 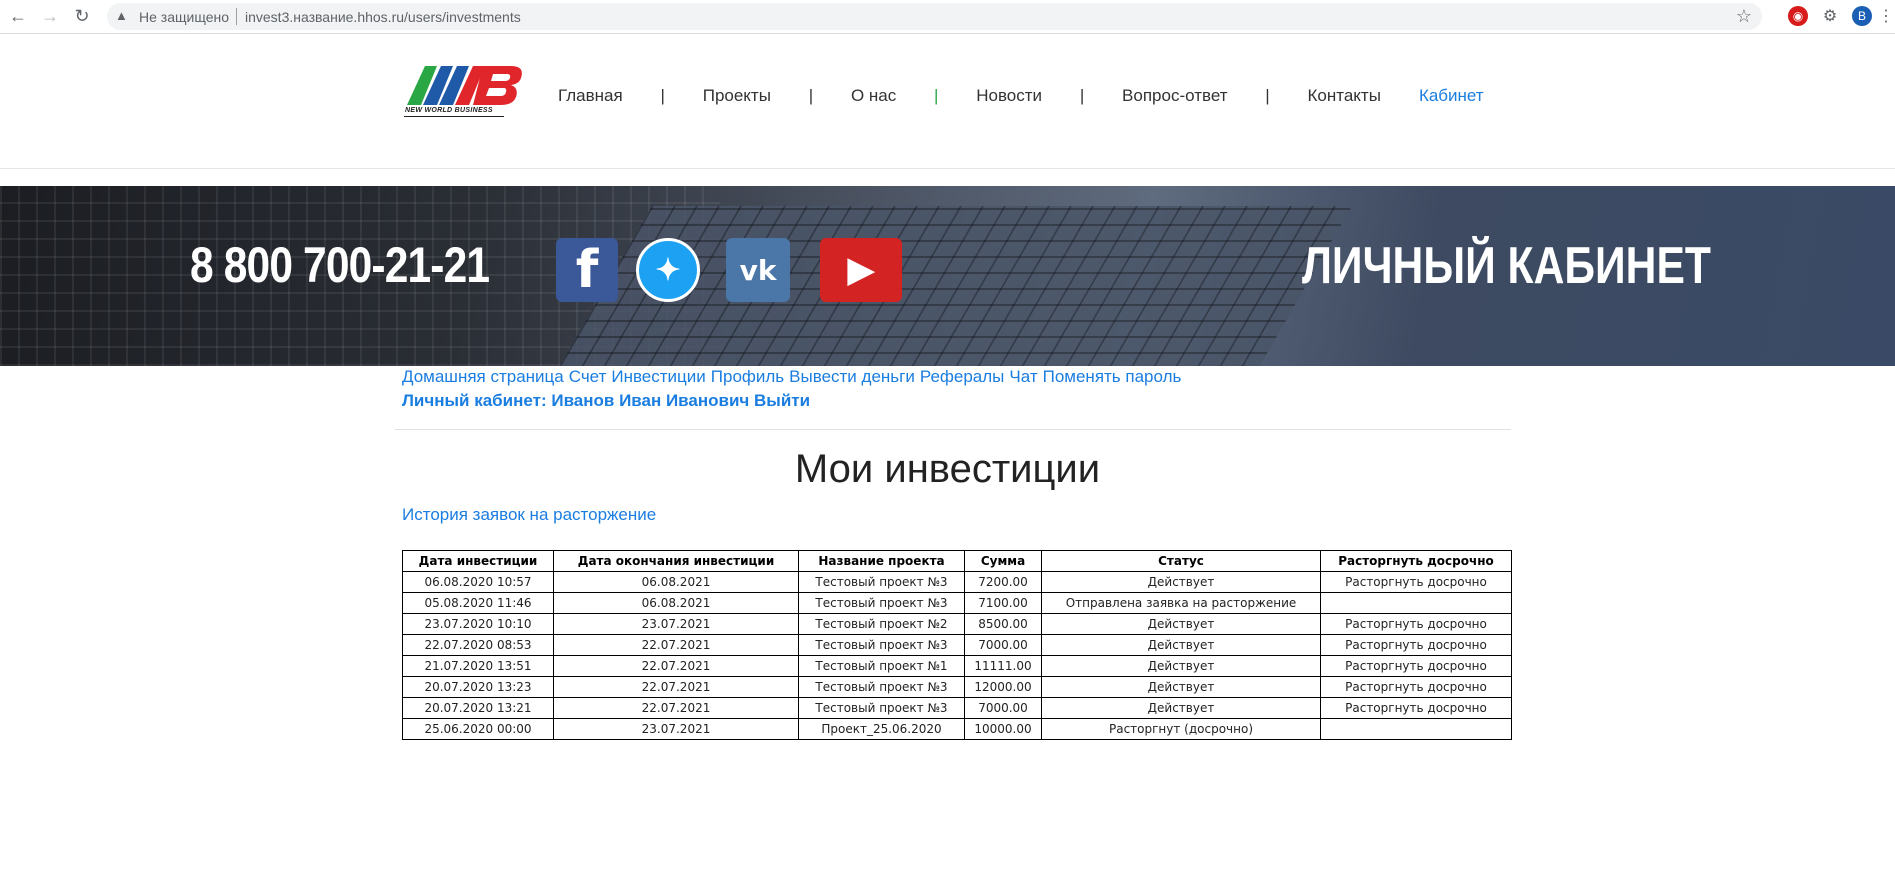 What do you see at coordinates (1862, 16) in the screenshot?
I see `profile-avatar: B` at bounding box center [1862, 16].